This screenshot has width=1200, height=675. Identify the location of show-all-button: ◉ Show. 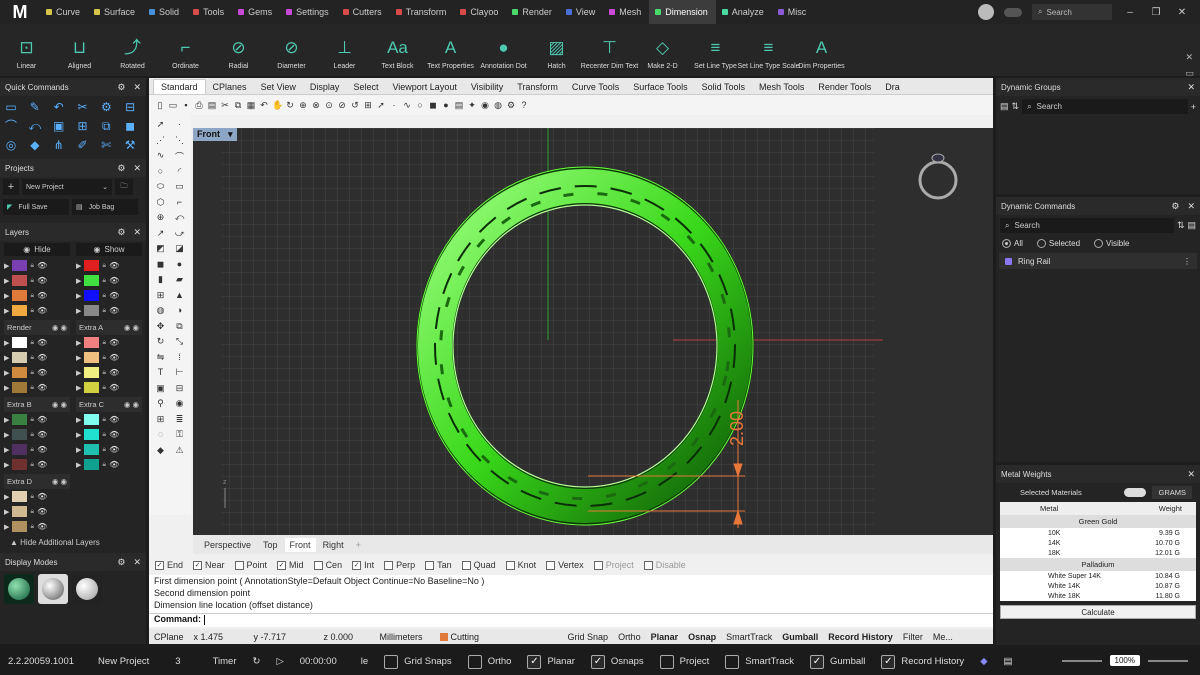
(109, 249).